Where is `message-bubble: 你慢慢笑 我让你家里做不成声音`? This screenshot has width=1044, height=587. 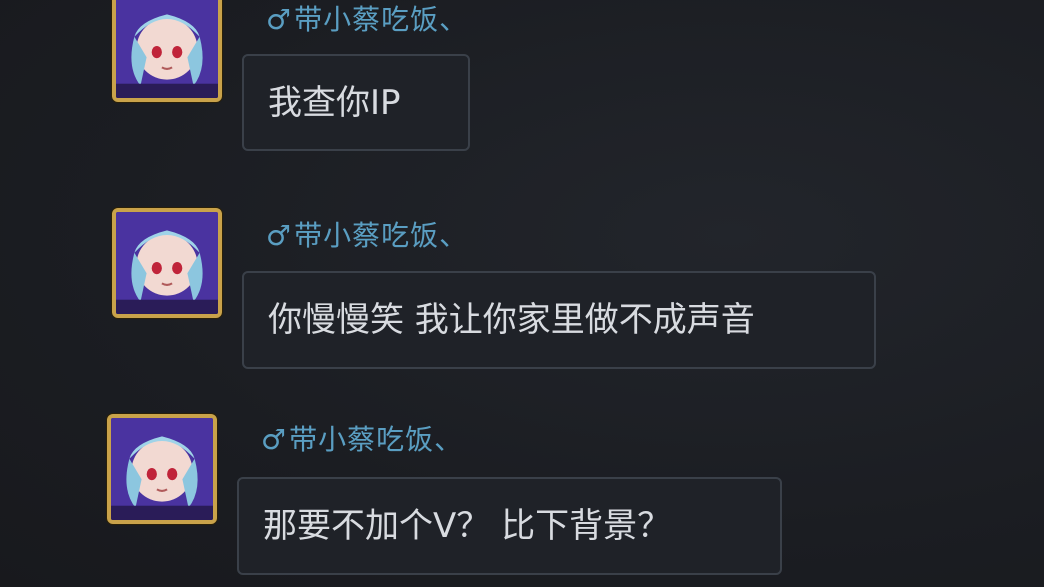
message-bubble: 你慢慢笑 我让你家里做不成声音 is located at coordinates (559, 320).